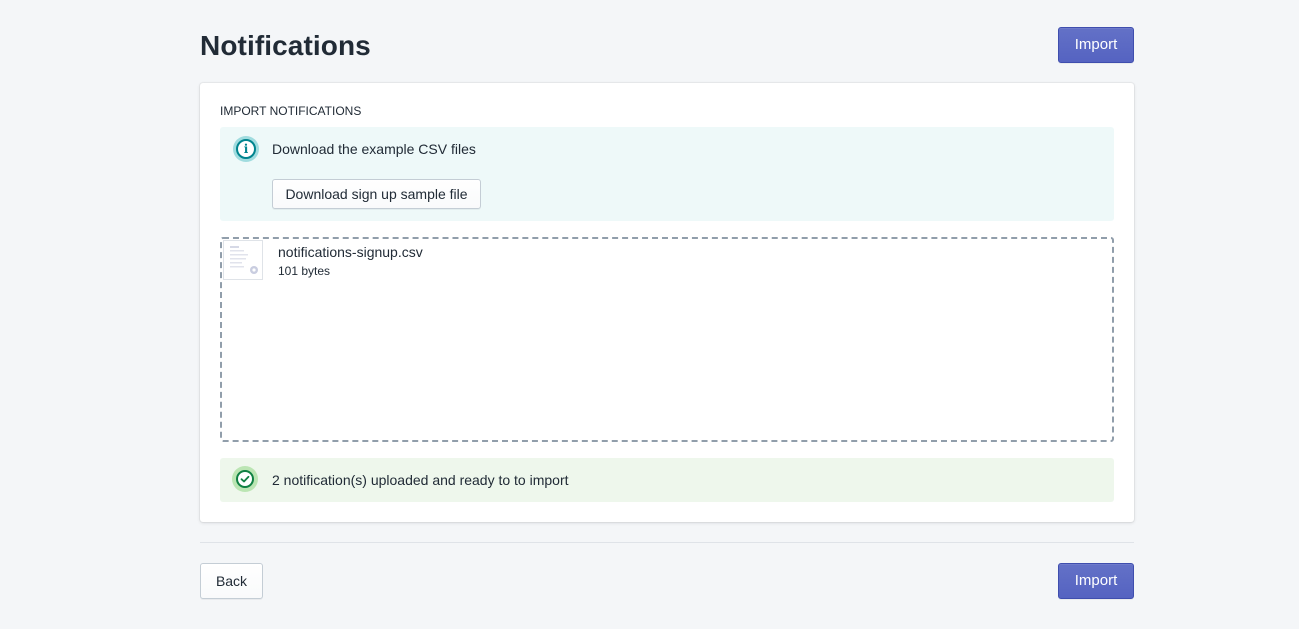 The height and width of the screenshot is (629, 1299). Describe the element at coordinates (245, 479) in the screenshot. I see `checkmark-circle-icon` at that location.